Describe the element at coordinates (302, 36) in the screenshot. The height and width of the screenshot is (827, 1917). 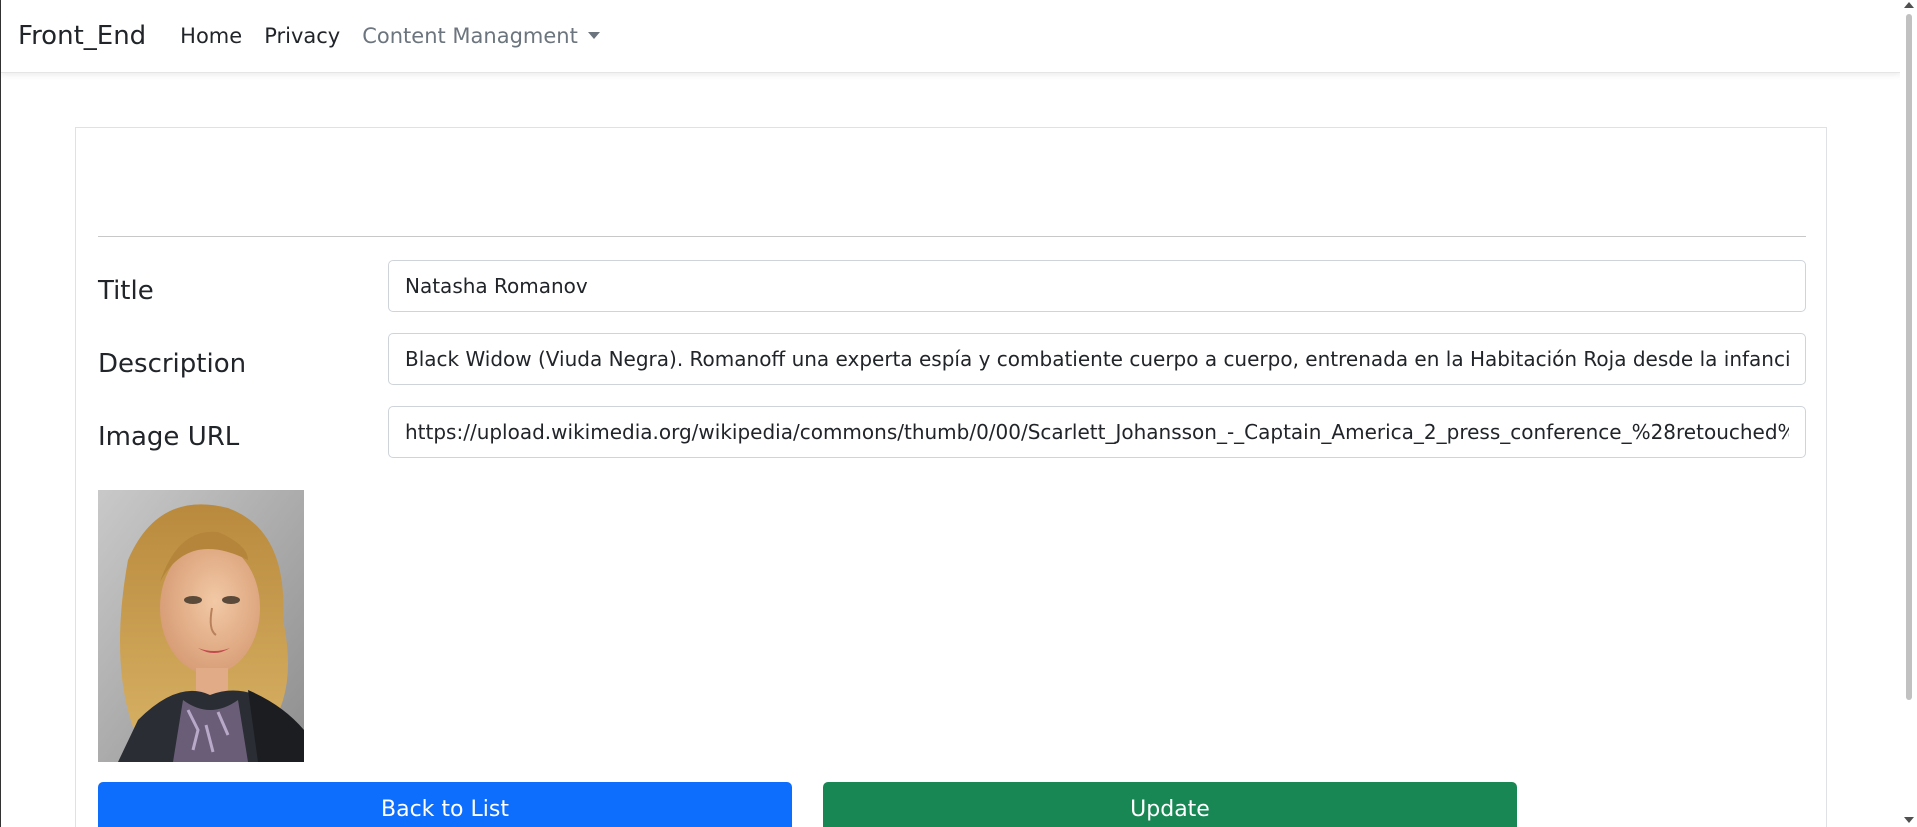
I see `nav-link-privacy: Privacy` at that location.